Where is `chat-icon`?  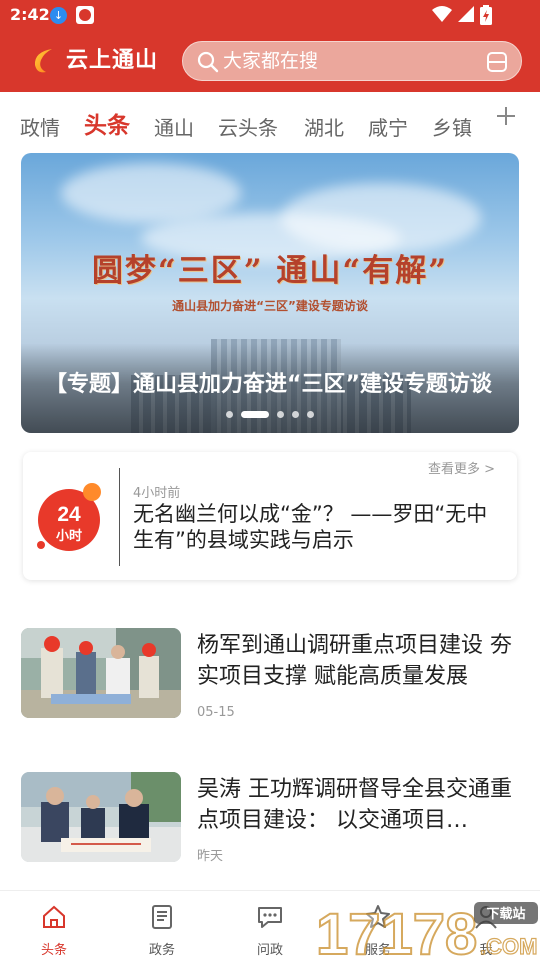
chat-icon is located at coordinates (270, 917).